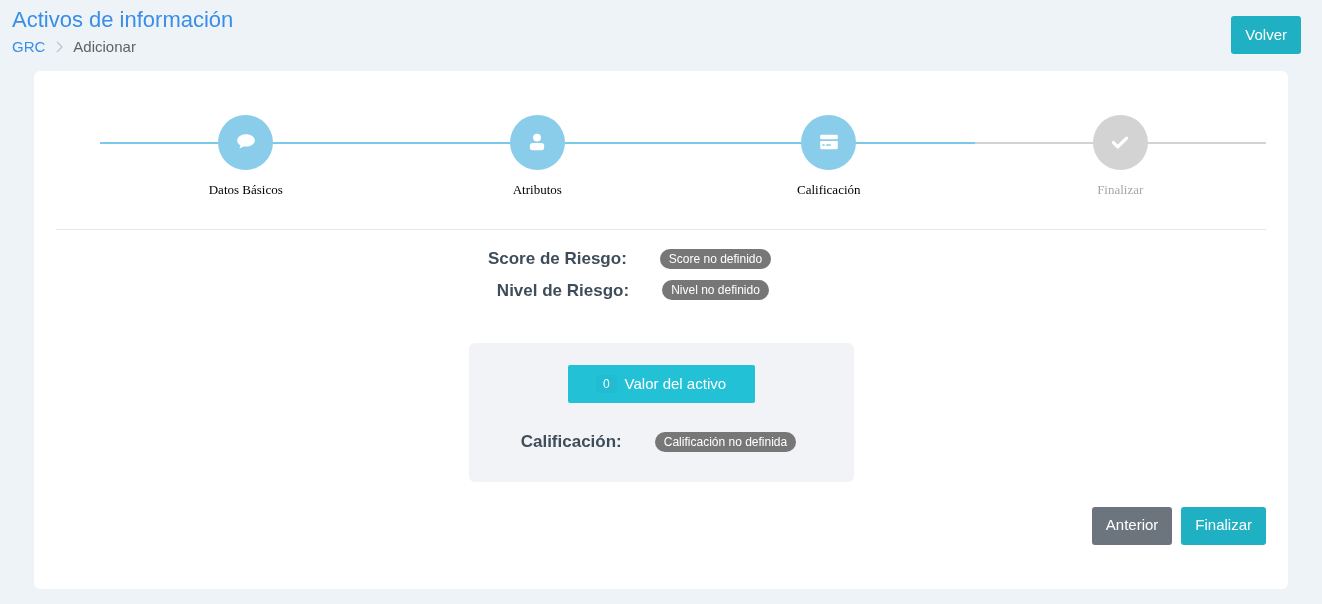  Describe the element at coordinates (606, 384) in the screenshot. I see `count-badge: 0` at that location.